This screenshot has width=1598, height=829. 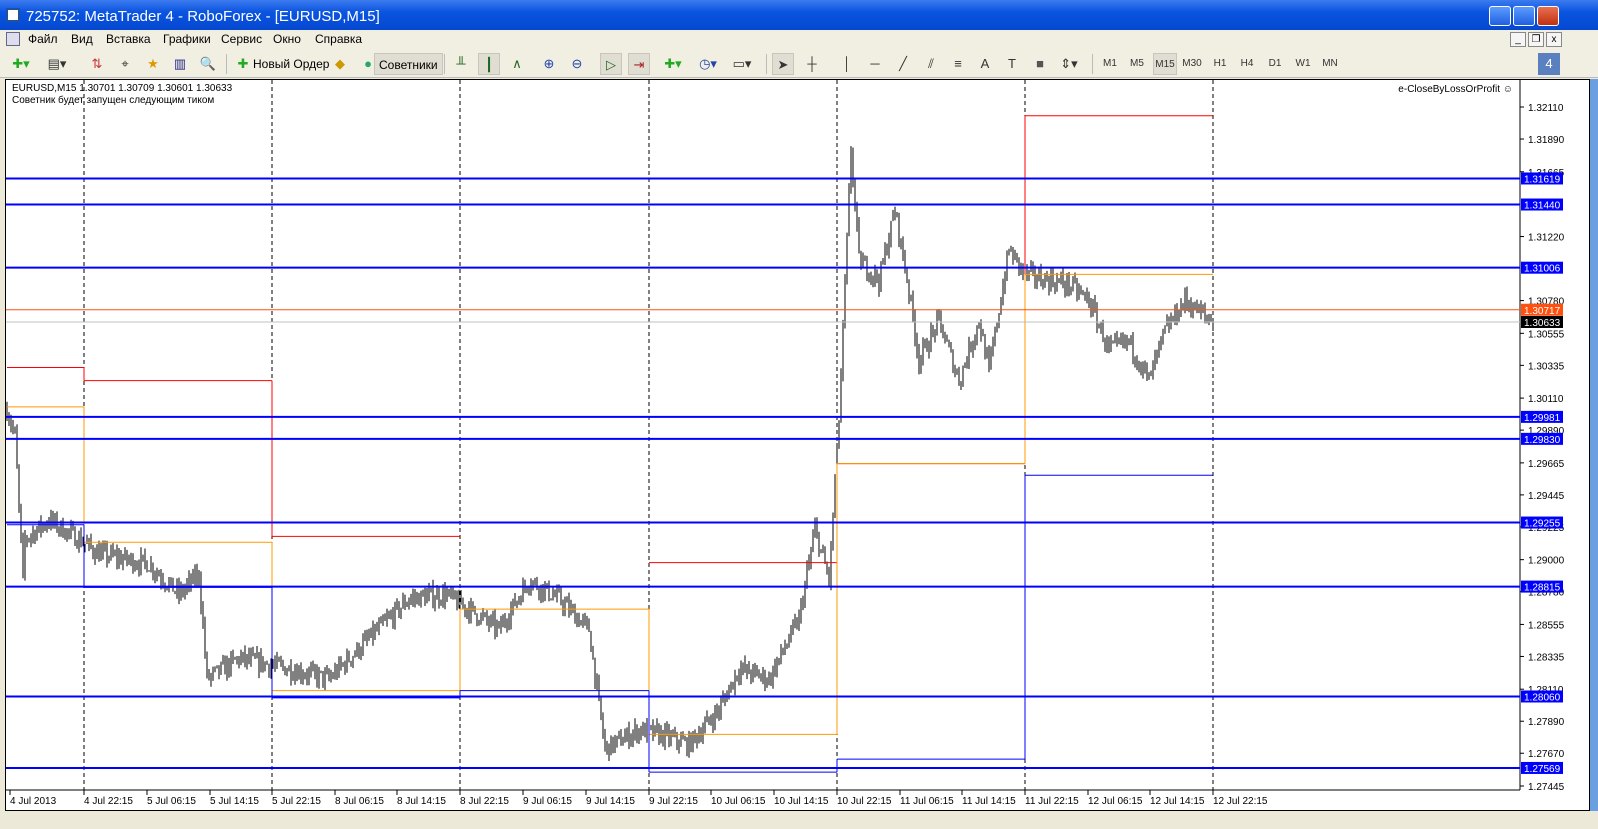 I want to click on time-tick-label: 9 Jul 22:15, so click(x=673, y=801).